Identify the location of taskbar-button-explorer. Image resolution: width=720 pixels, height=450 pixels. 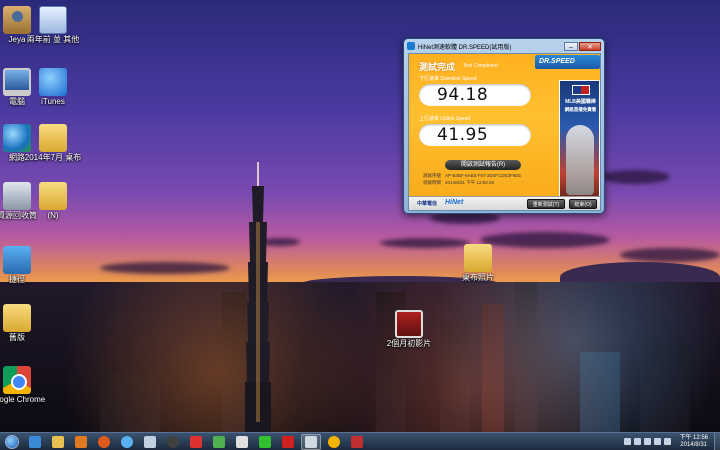
(58, 442).